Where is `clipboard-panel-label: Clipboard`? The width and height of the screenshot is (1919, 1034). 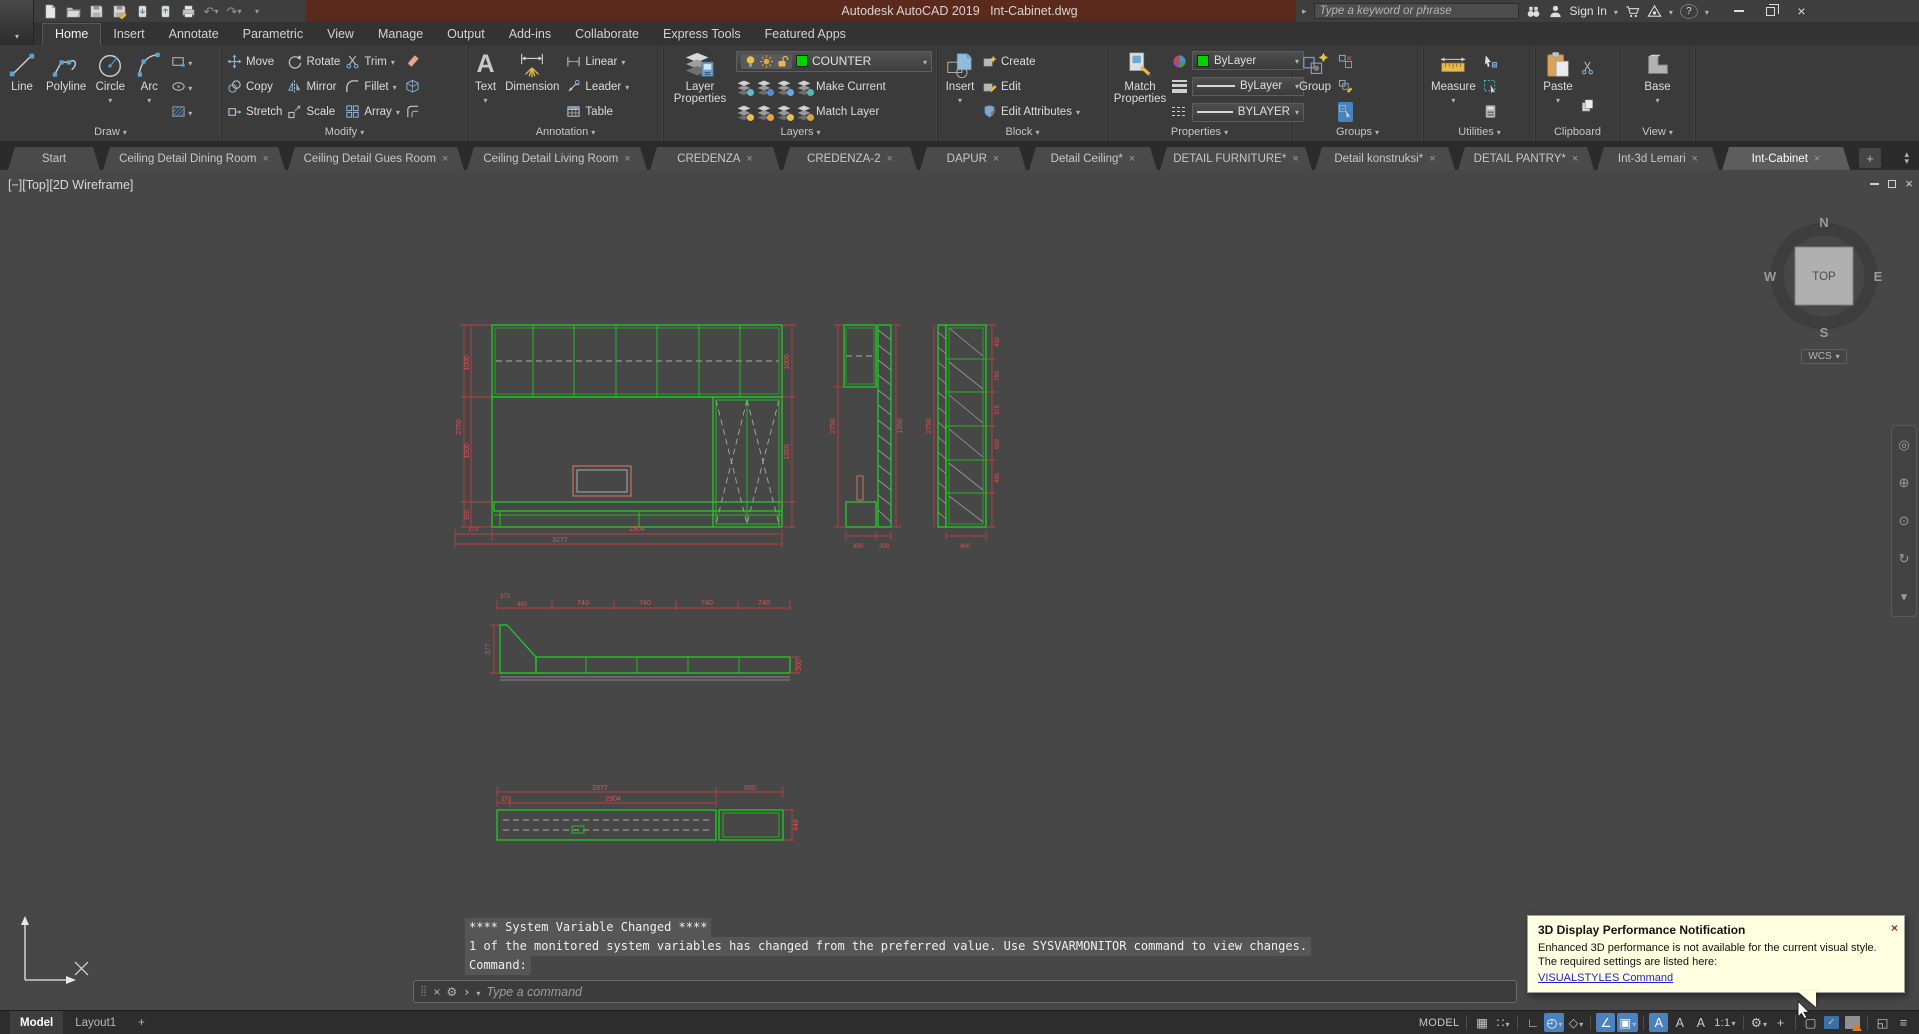 clipboard-panel-label: Clipboard is located at coordinates (1577, 133).